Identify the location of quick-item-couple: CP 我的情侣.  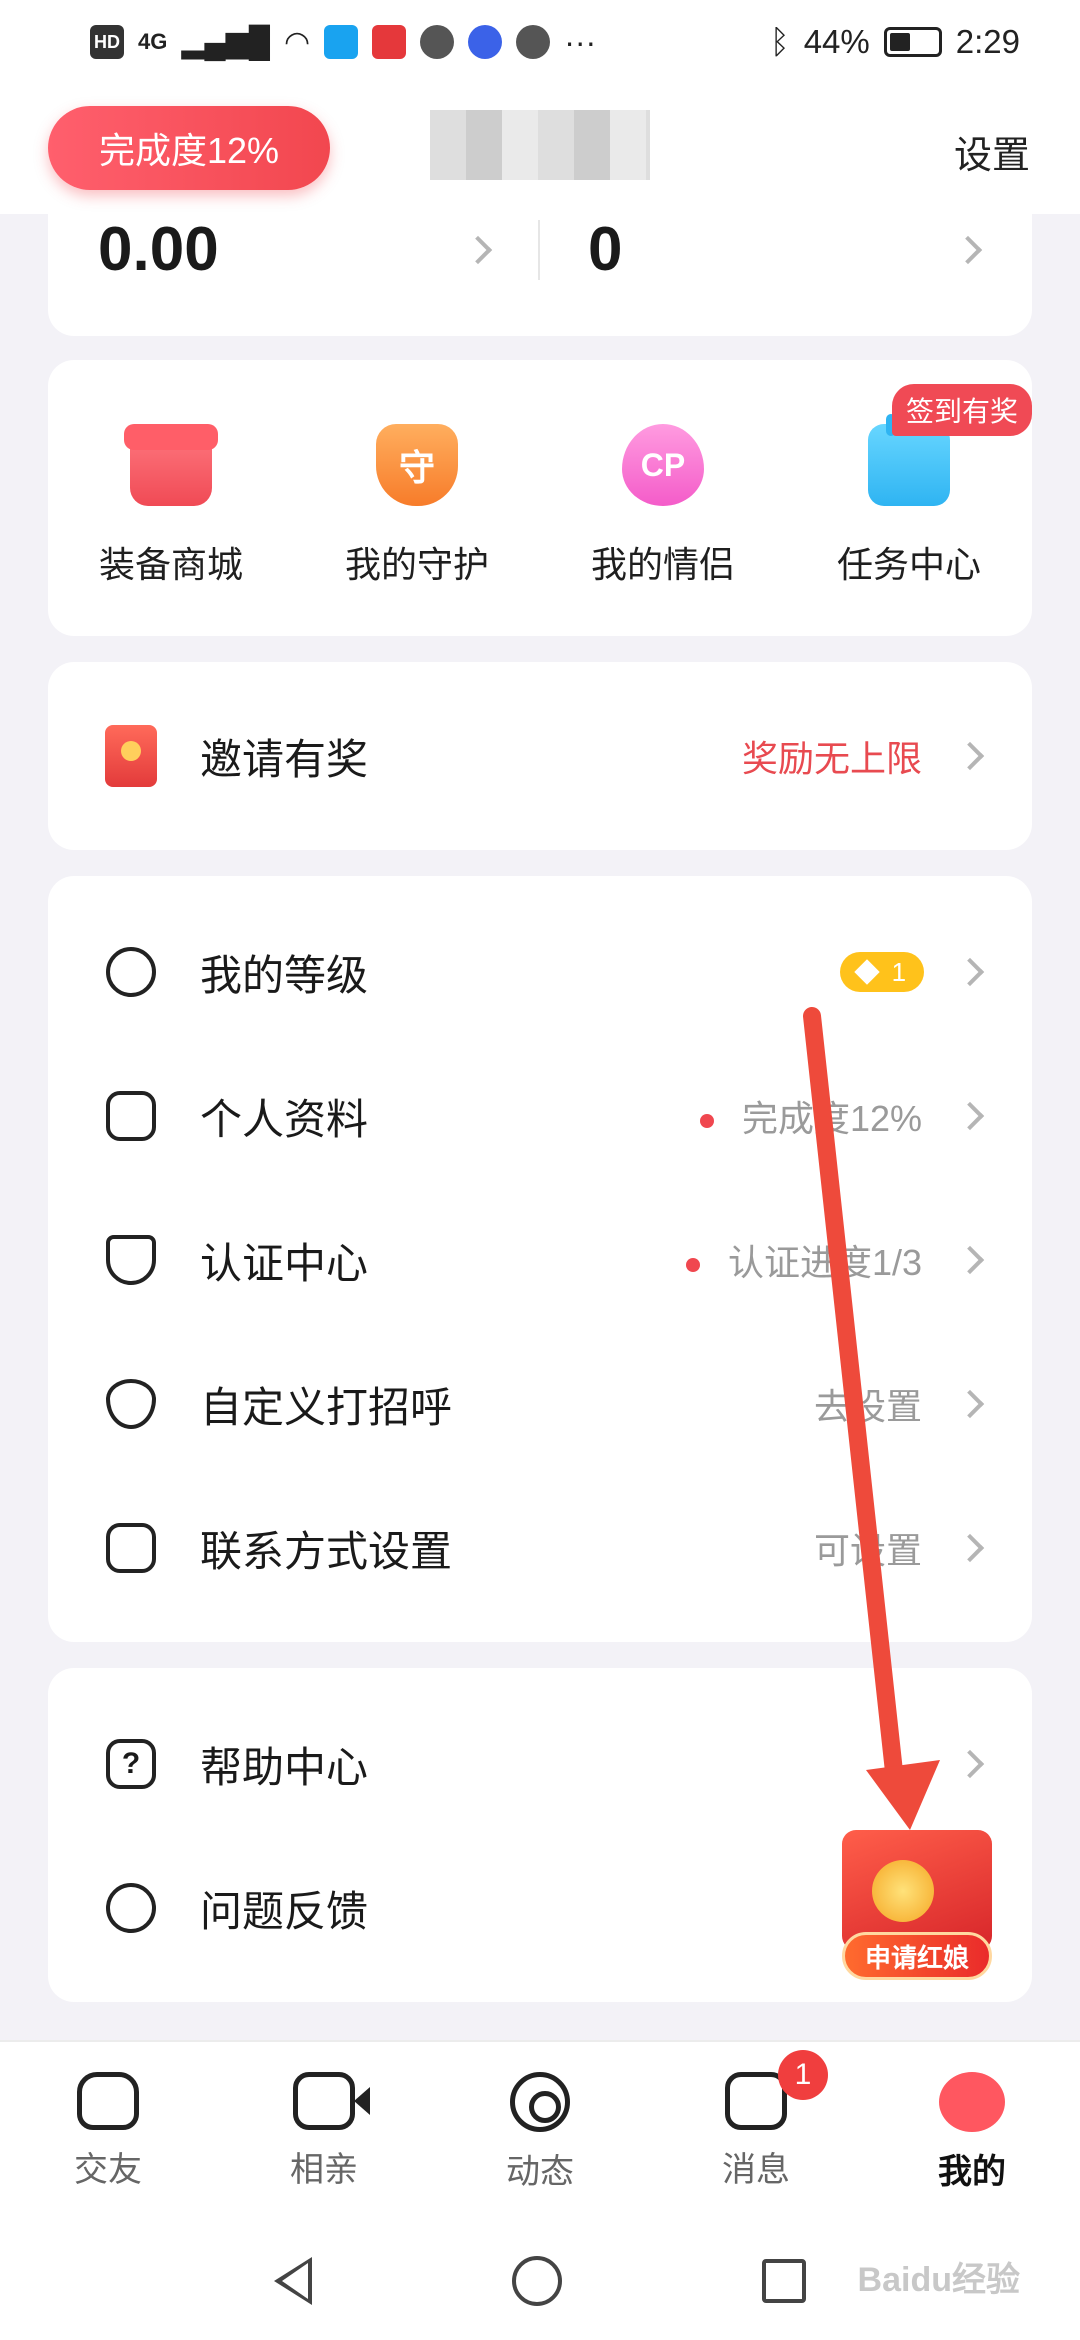
(663, 506).